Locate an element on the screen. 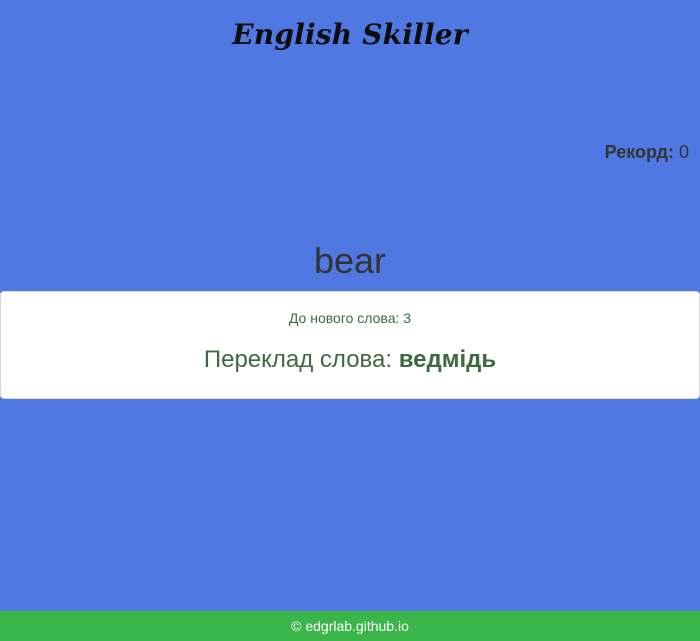 This screenshot has height=641, width=700. translation-label: Переклад слова: is located at coordinates (298, 359).